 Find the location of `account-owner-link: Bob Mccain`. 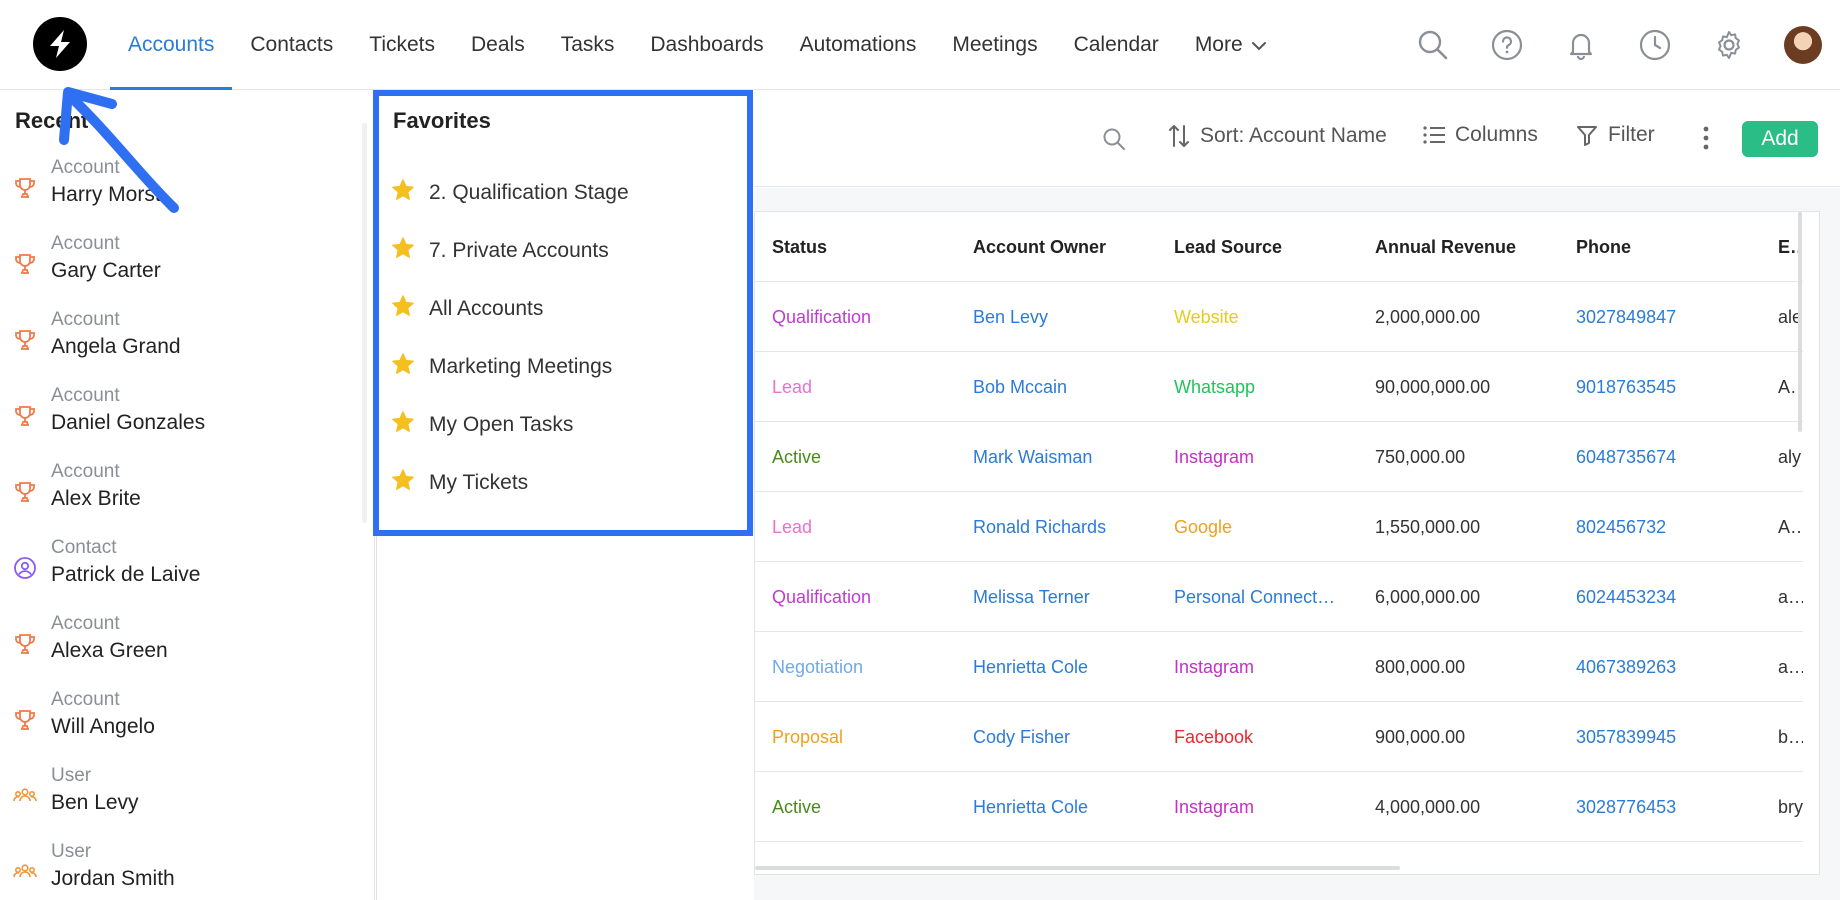

account-owner-link: Bob Mccain is located at coordinates (1068, 387).